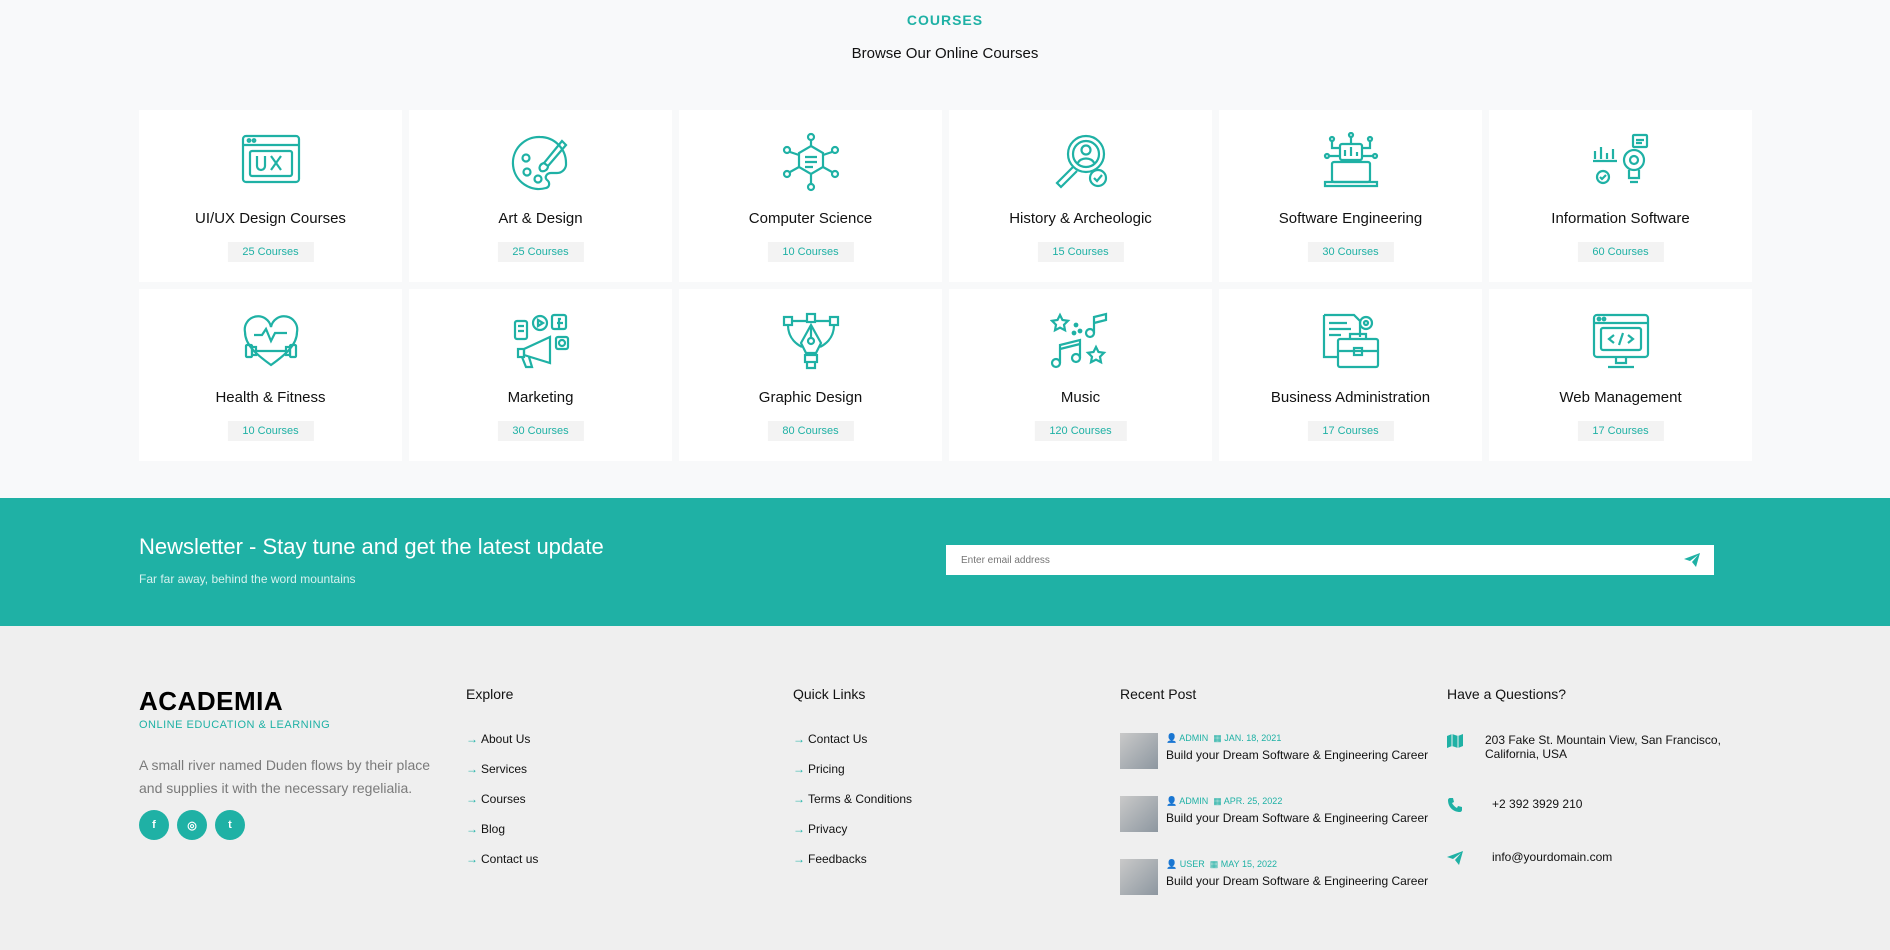 The width and height of the screenshot is (1890, 950). I want to click on course-card: Art & Design 25 Courses, so click(540, 196).